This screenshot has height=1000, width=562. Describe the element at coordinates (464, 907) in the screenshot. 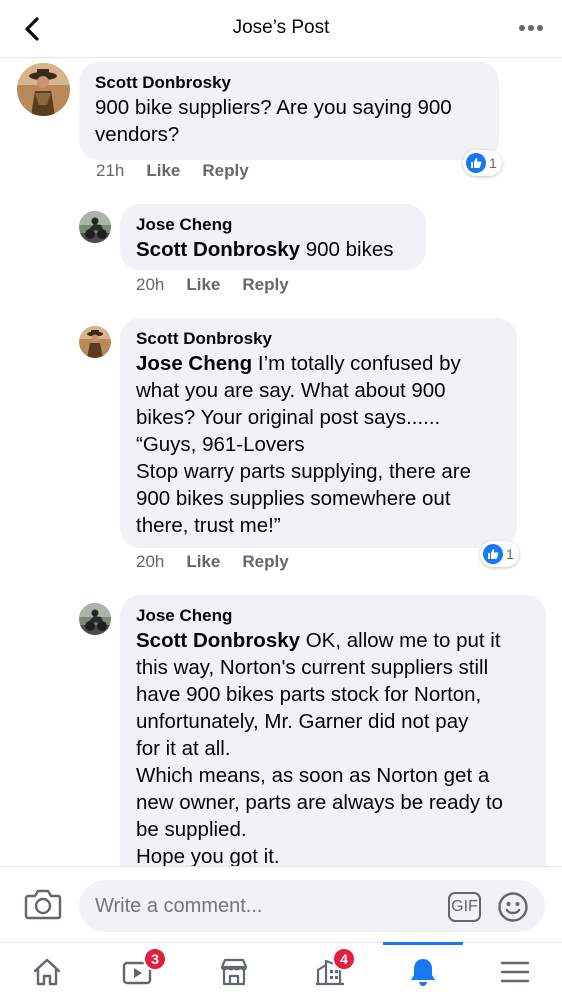

I see `gif-button: GIF` at that location.